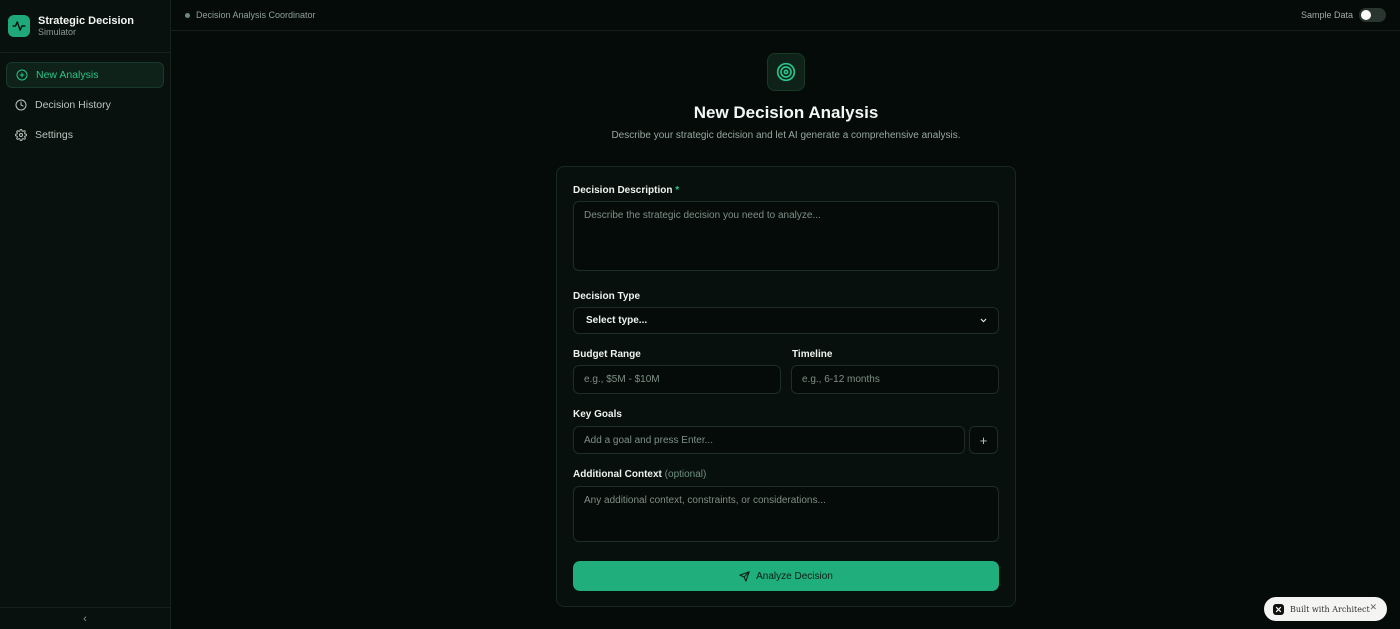 This screenshot has height=629, width=1400. Describe the element at coordinates (786, 236) in the screenshot. I see `decision-description-input` at that location.